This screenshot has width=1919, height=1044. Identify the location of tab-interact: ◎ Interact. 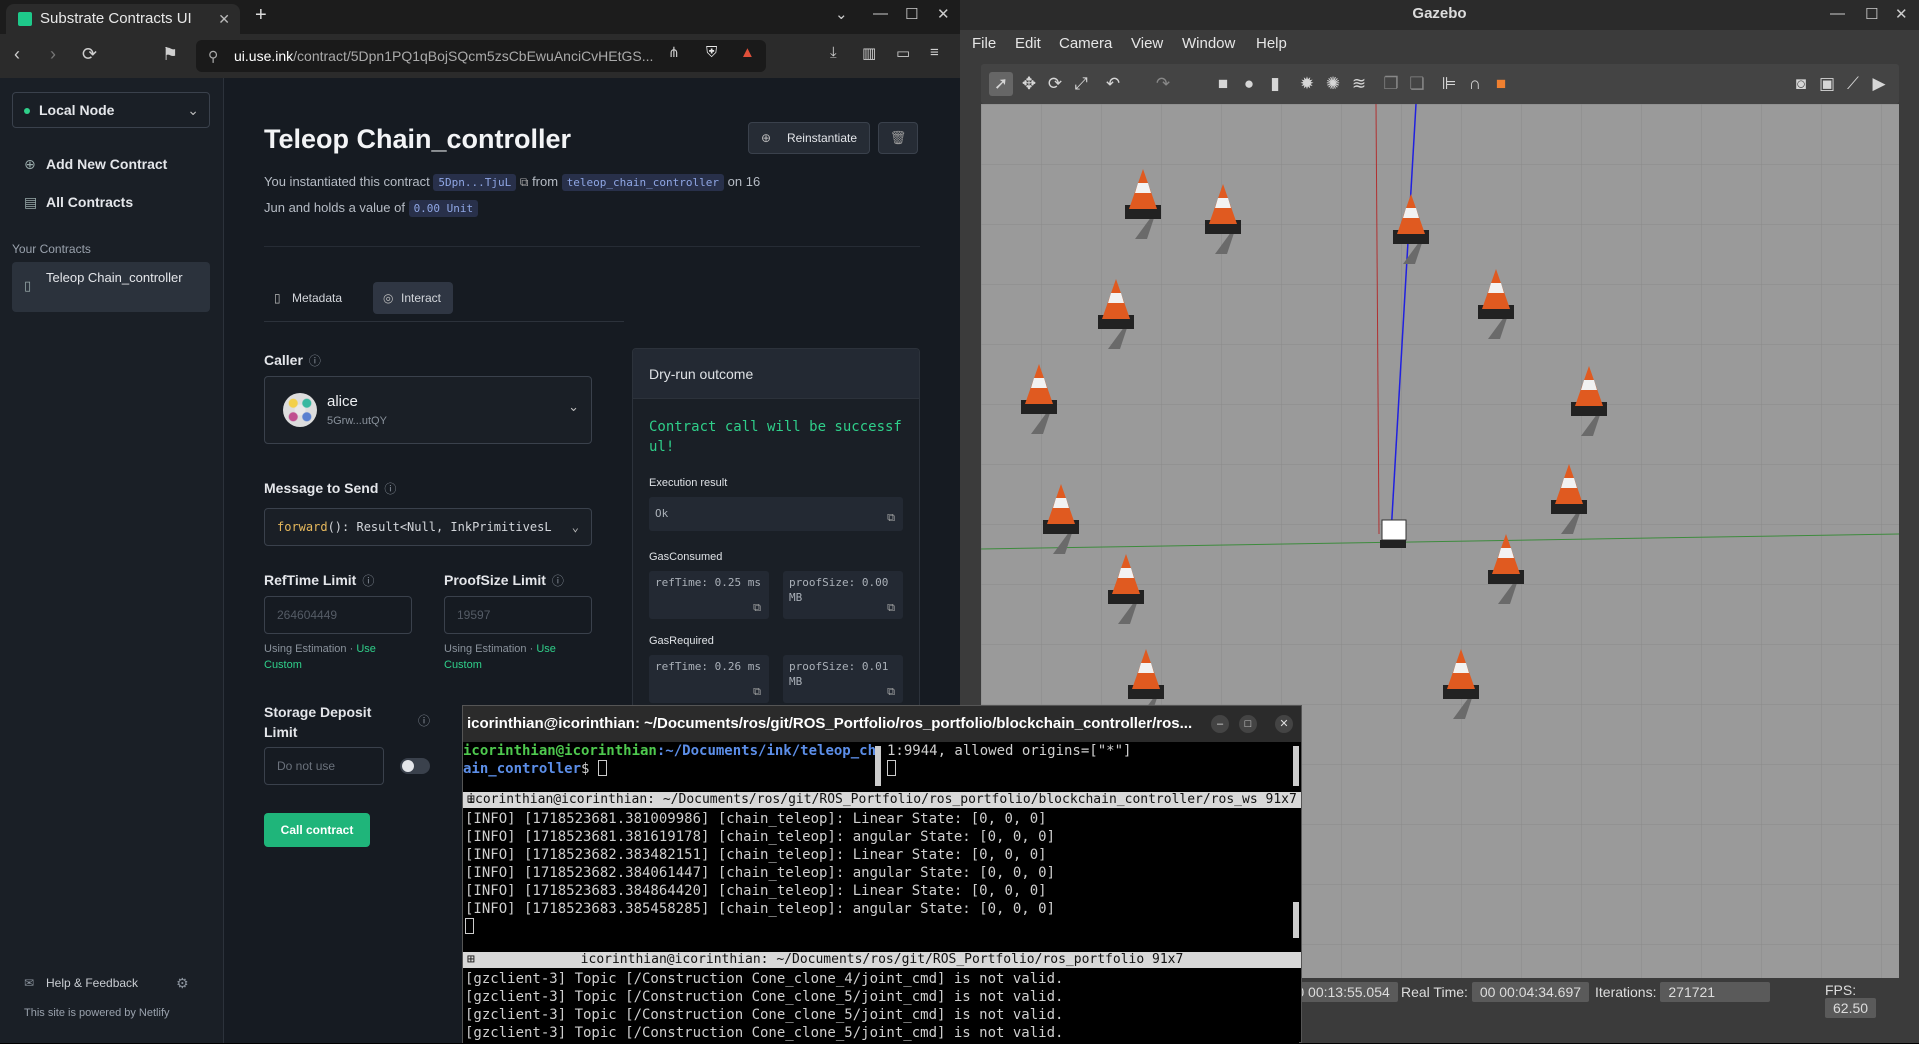
(413, 298).